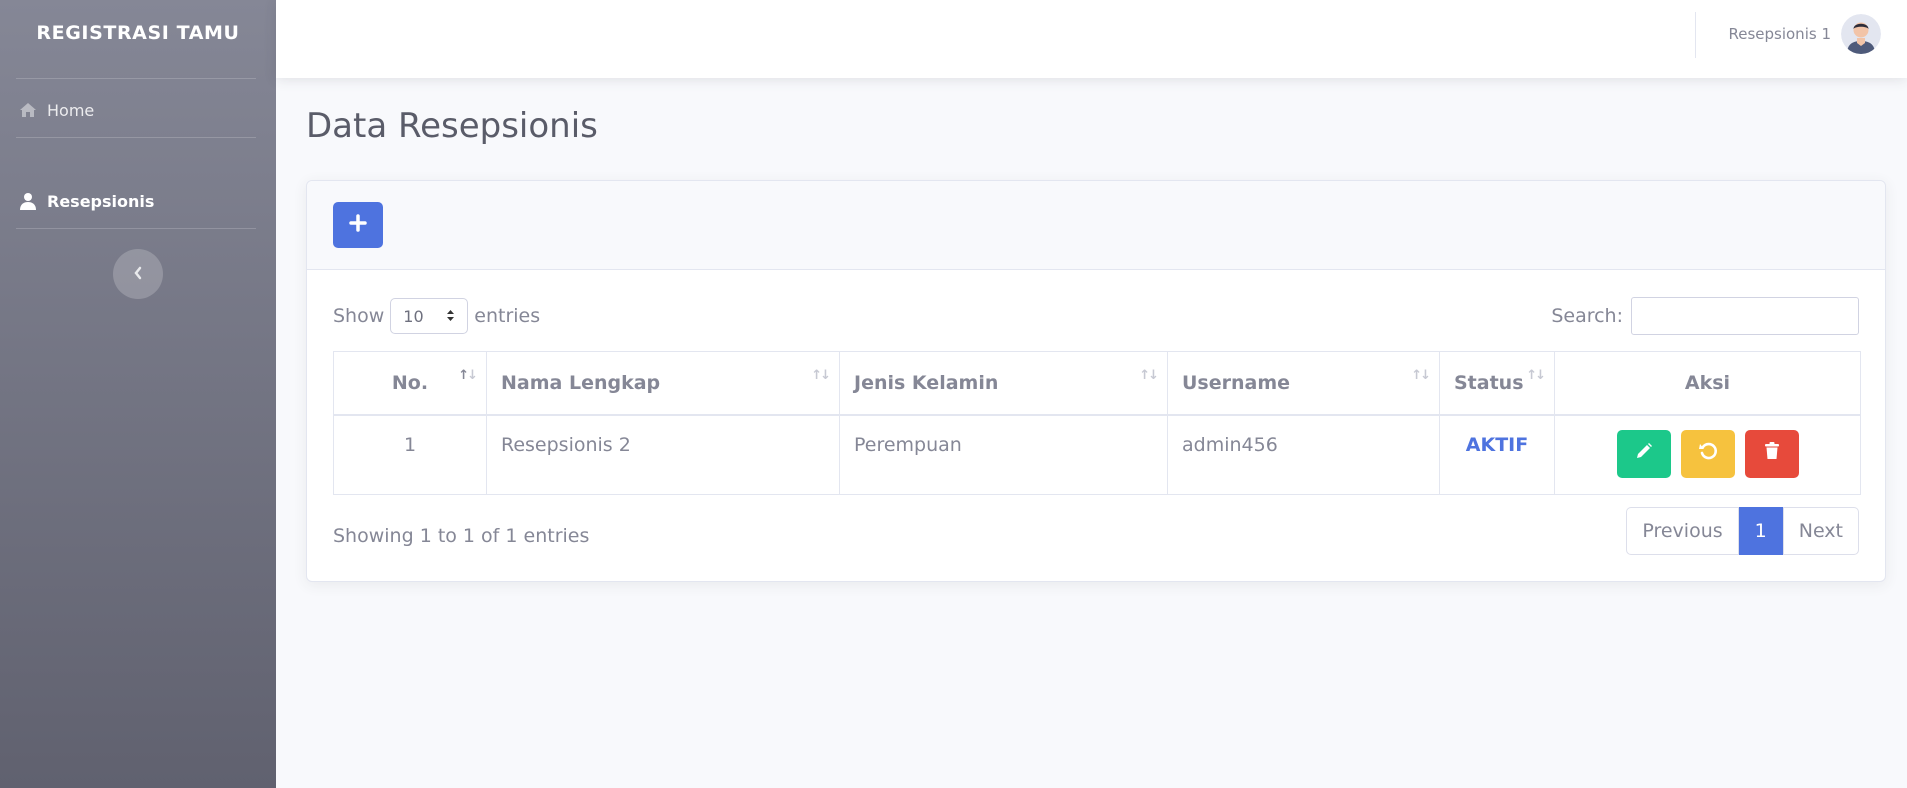 The width and height of the screenshot is (1907, 788). I want to click on reset-button, so click(1707, 453).